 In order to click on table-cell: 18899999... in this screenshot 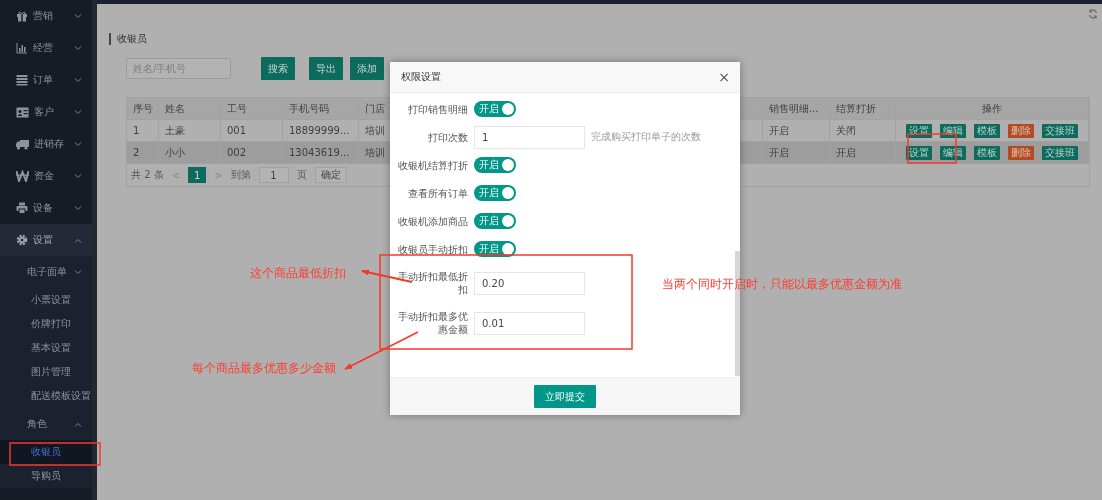, I will do `click(321, 131)`.